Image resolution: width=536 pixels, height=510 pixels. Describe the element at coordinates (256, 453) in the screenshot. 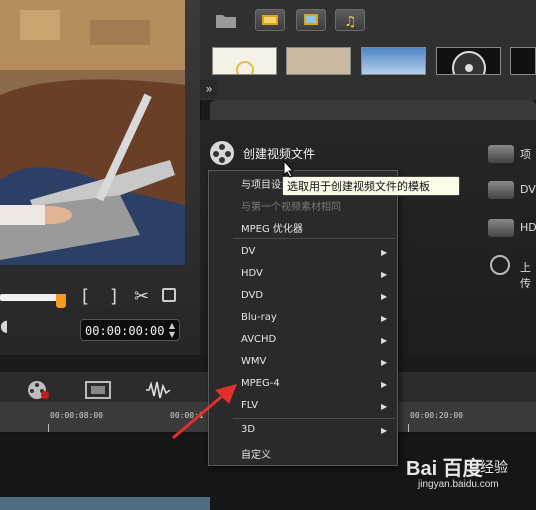

I see `menu-item-custom: 自定义` at that location.